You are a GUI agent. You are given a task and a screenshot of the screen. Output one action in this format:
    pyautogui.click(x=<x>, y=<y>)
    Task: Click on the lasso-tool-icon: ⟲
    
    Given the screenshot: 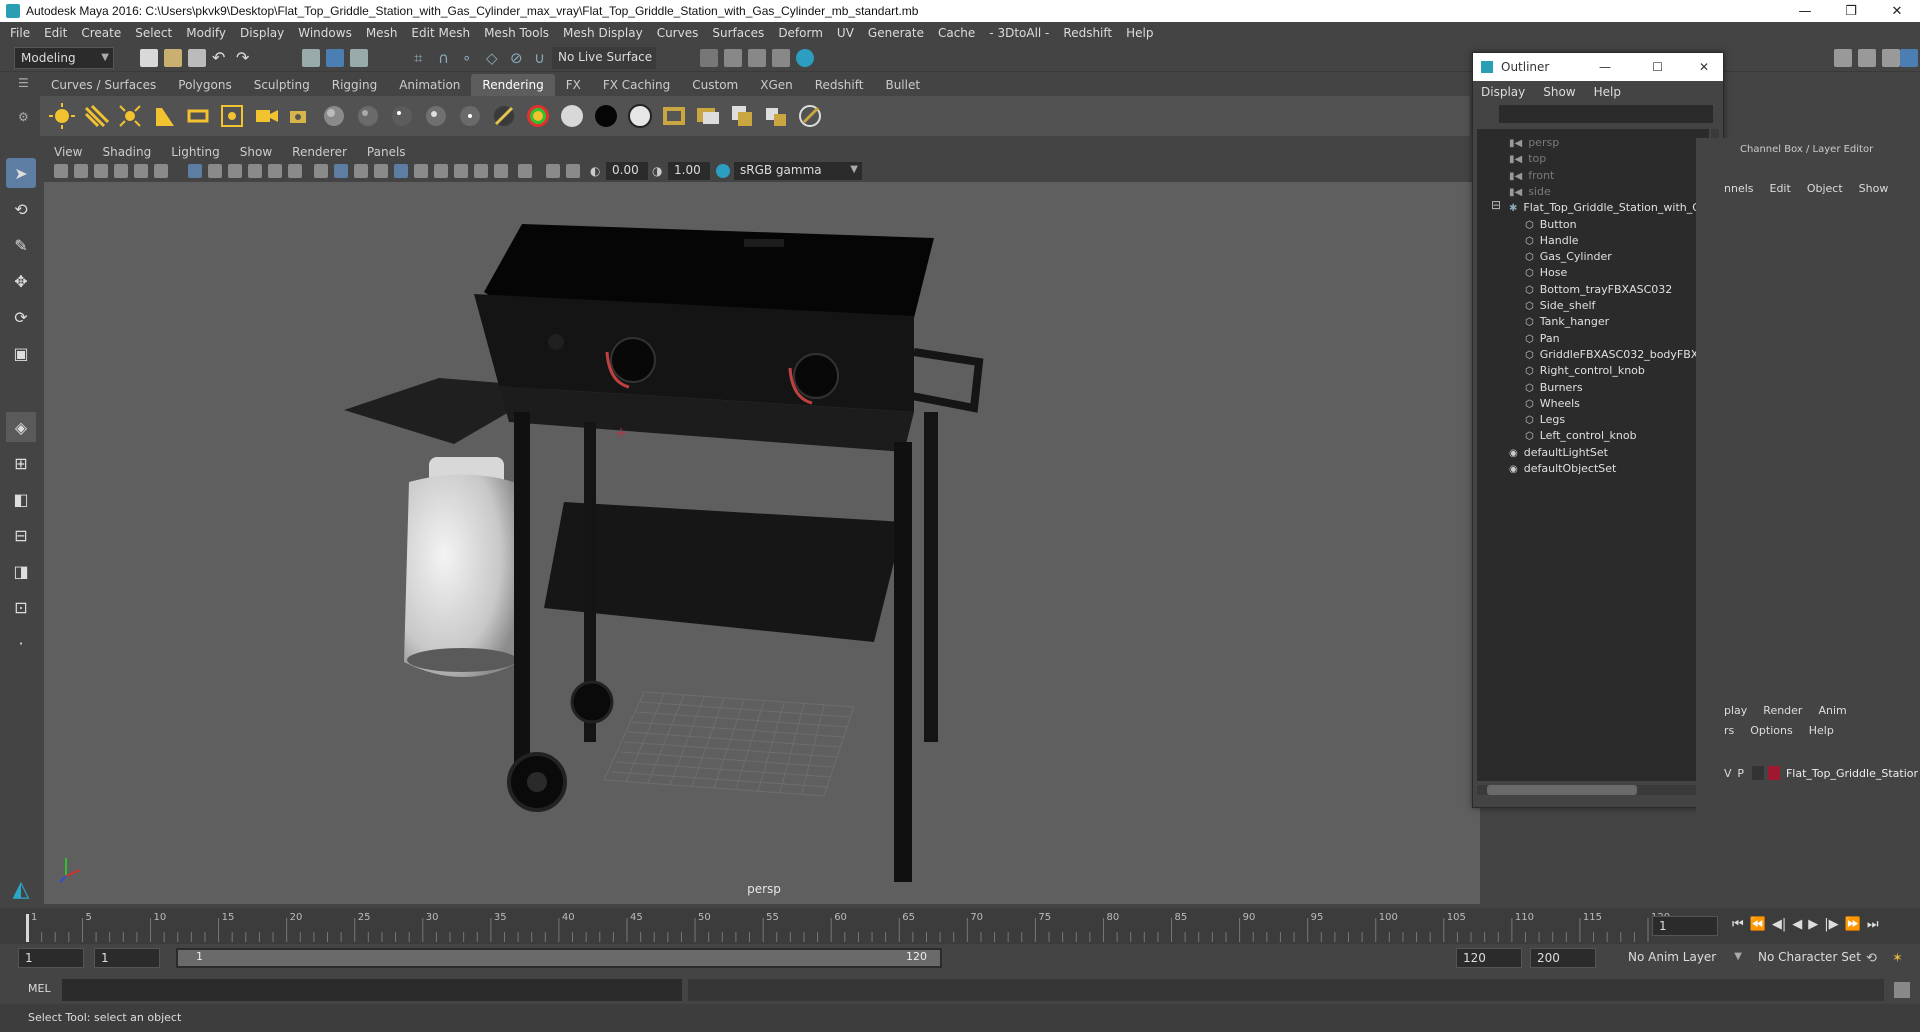 What is the action you would take?
    pyautogui.click(x=21, y=209)
    